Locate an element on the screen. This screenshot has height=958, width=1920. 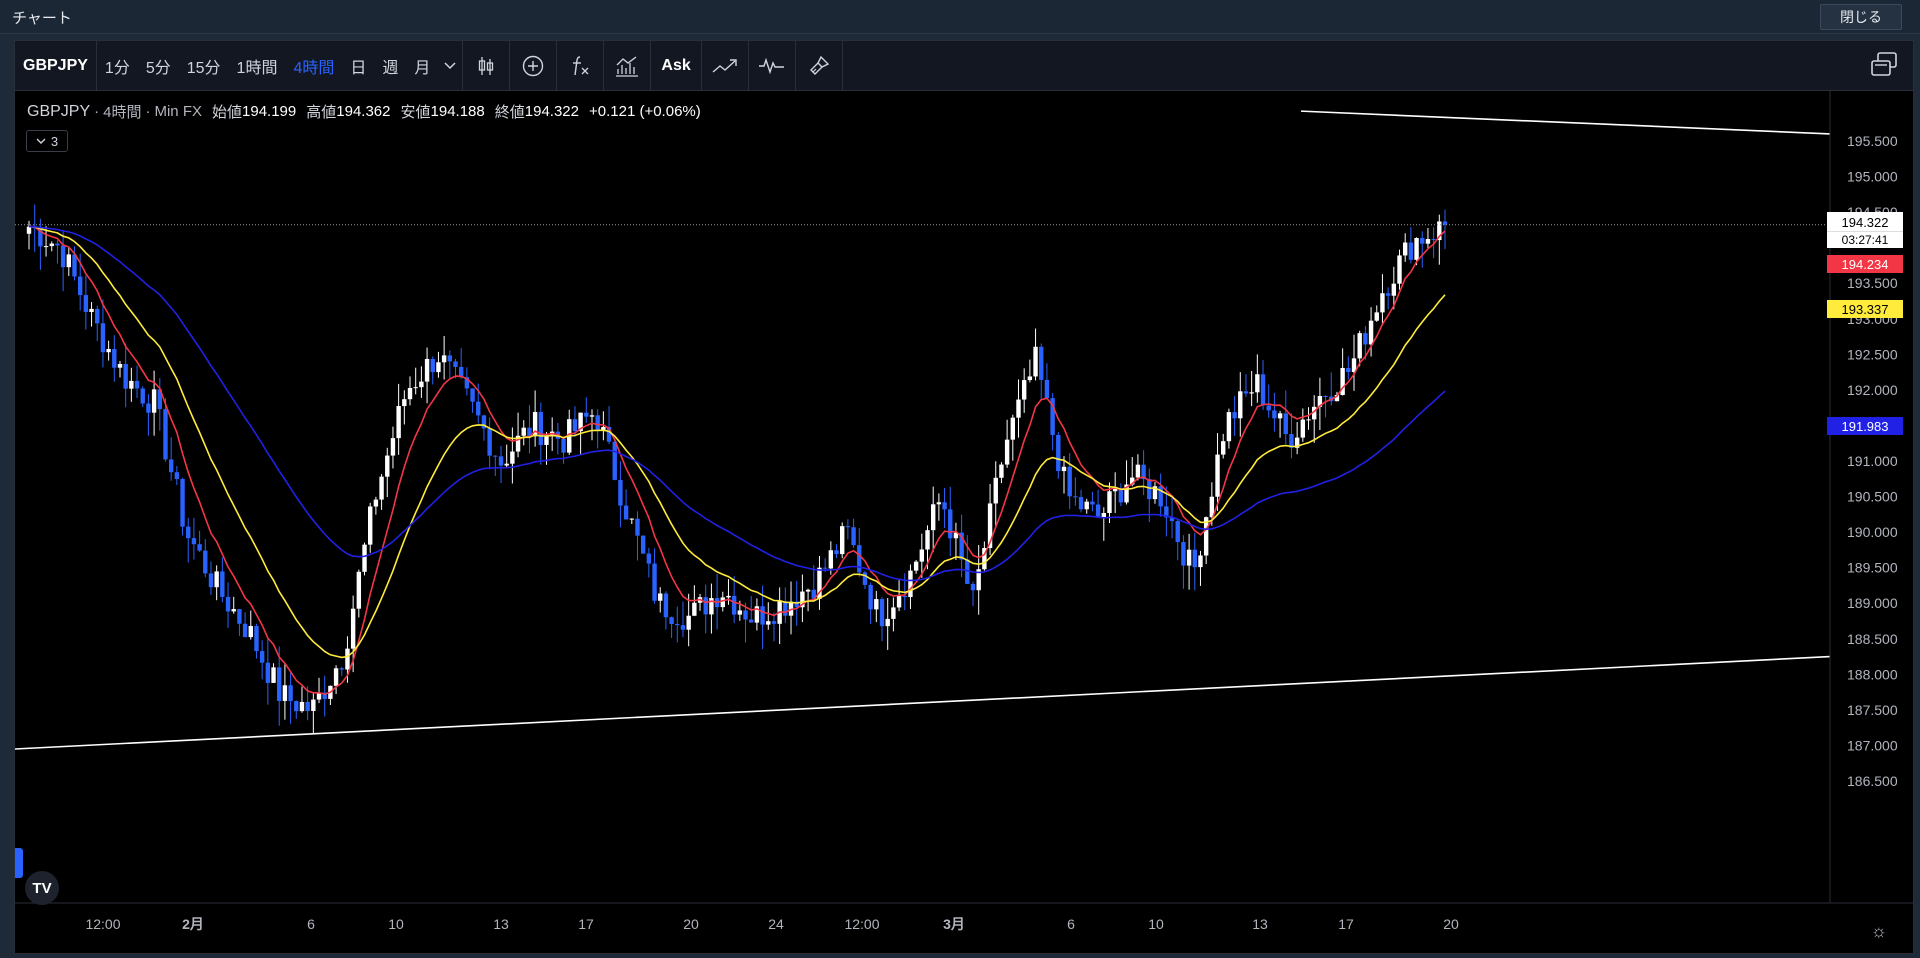
interval-1h: 1時間 is located at coordinates (257, 65).